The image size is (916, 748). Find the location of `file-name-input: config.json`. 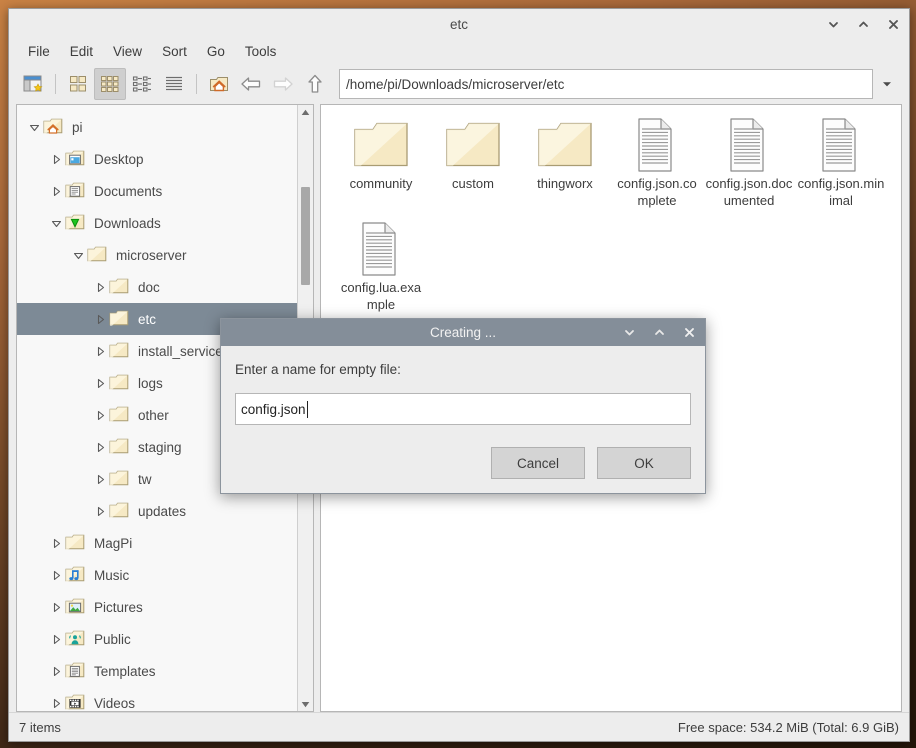

file-name-input: config.json is located at coordinates (463, 409).